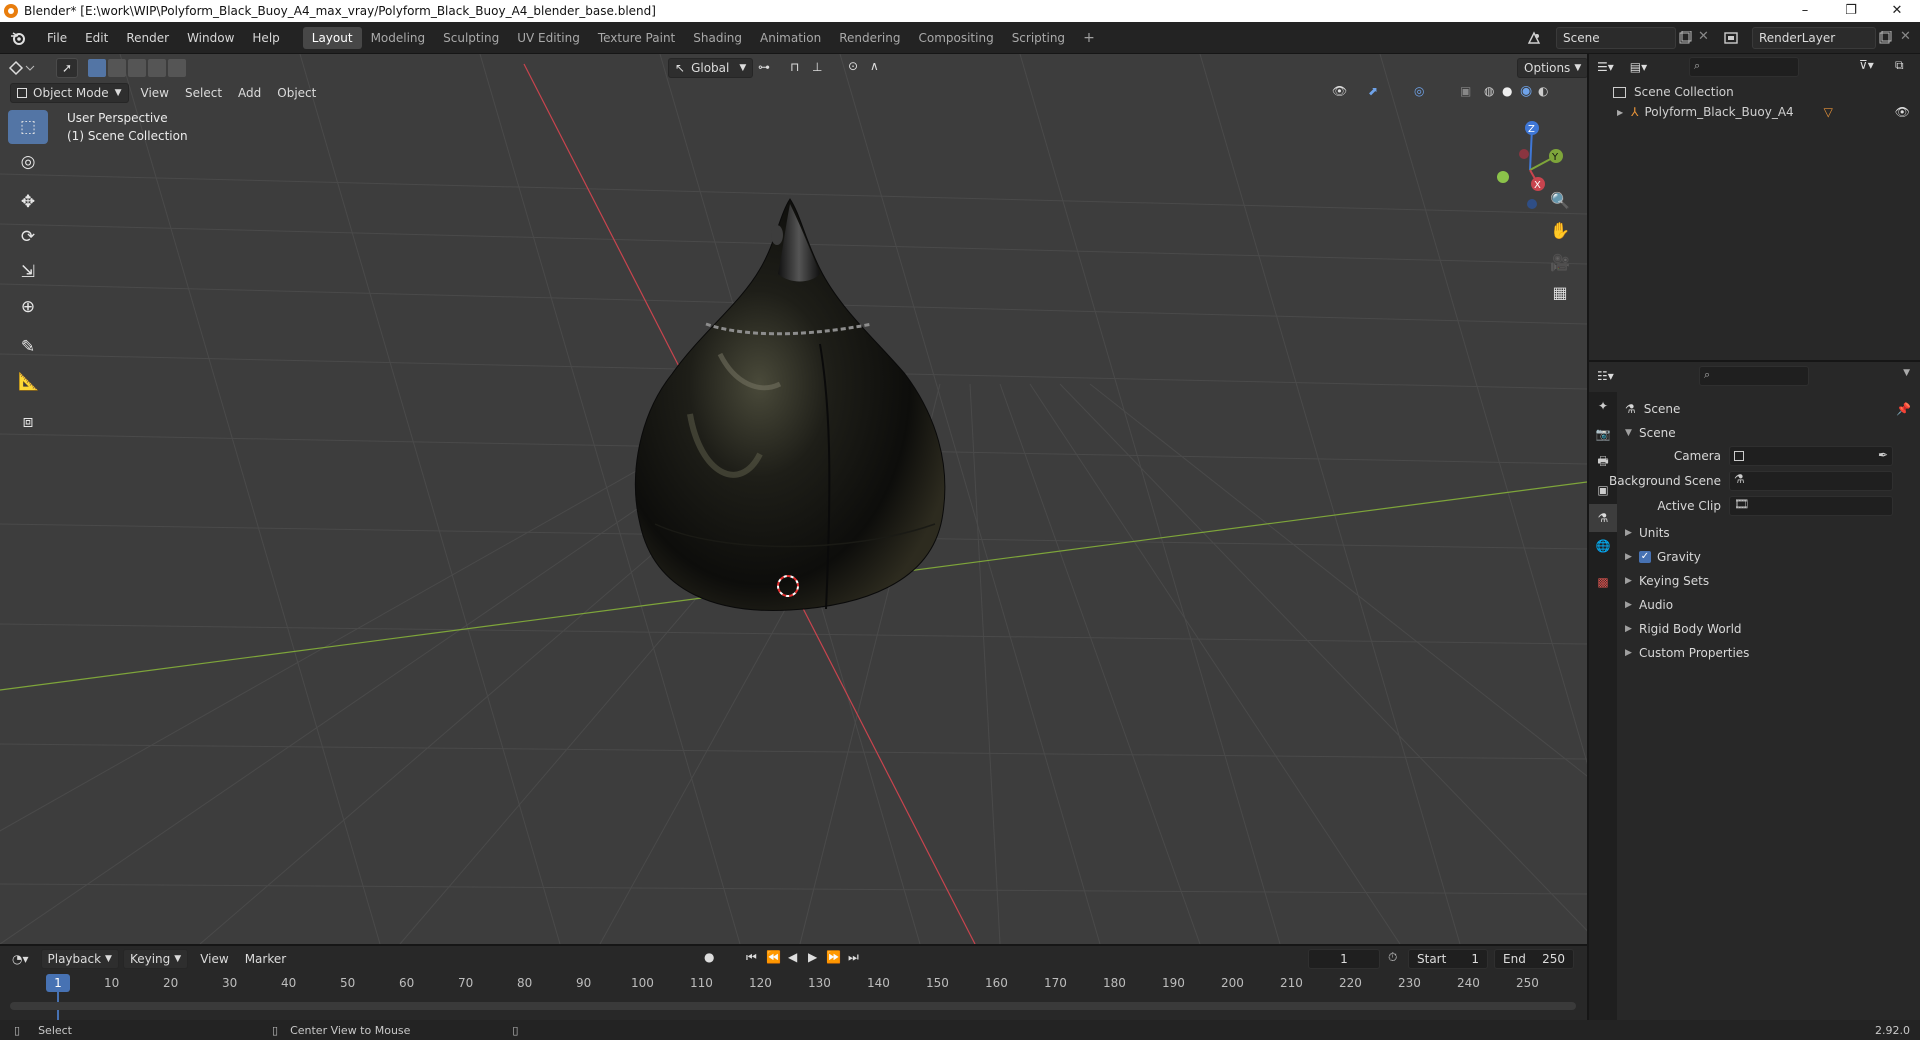 Image resolution: width=1920 pixels, height=1040 pixels. Describe the element at coordinates (717, 38) in the screenshot. I see `tab-shading: Shading` at that location.